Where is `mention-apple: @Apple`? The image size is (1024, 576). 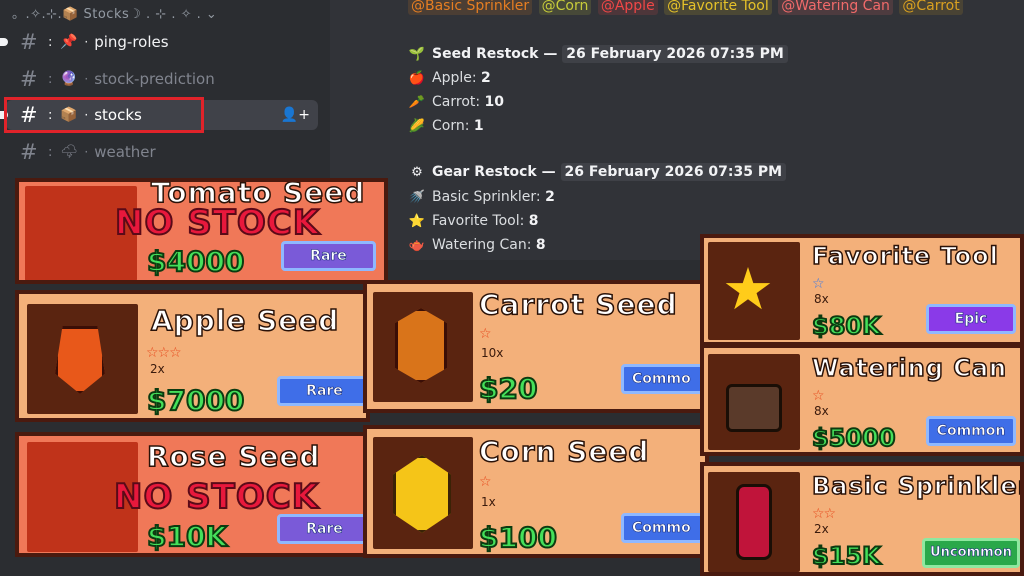 mention-apple: @Apple is located at coordinates (627, 7).